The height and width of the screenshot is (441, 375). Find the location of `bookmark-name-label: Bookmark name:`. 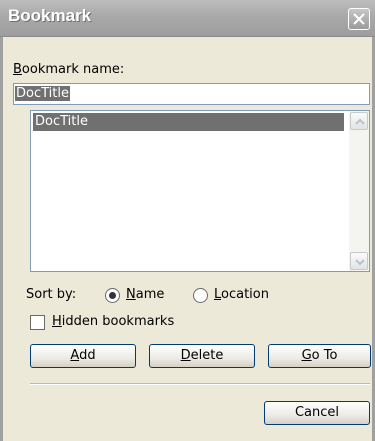

bookmark-name-label: Bookmark name: is located at coordinates (69, 69).